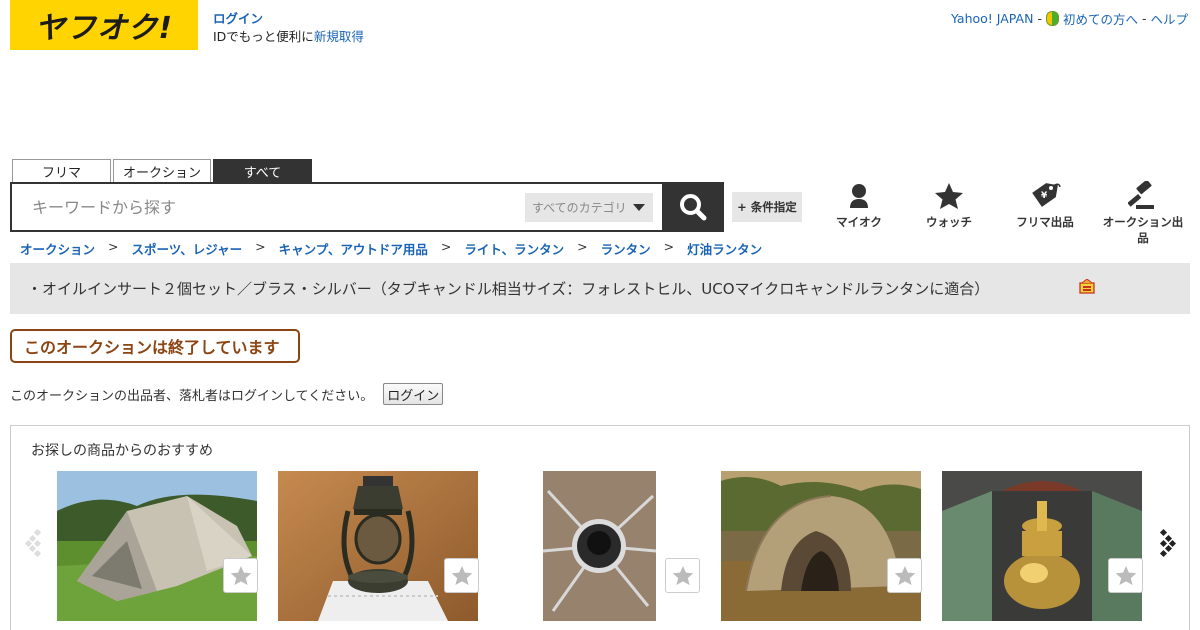  I want to click on yahoo-japan-link: Yahoo! JAPAN, so click(992, 18).